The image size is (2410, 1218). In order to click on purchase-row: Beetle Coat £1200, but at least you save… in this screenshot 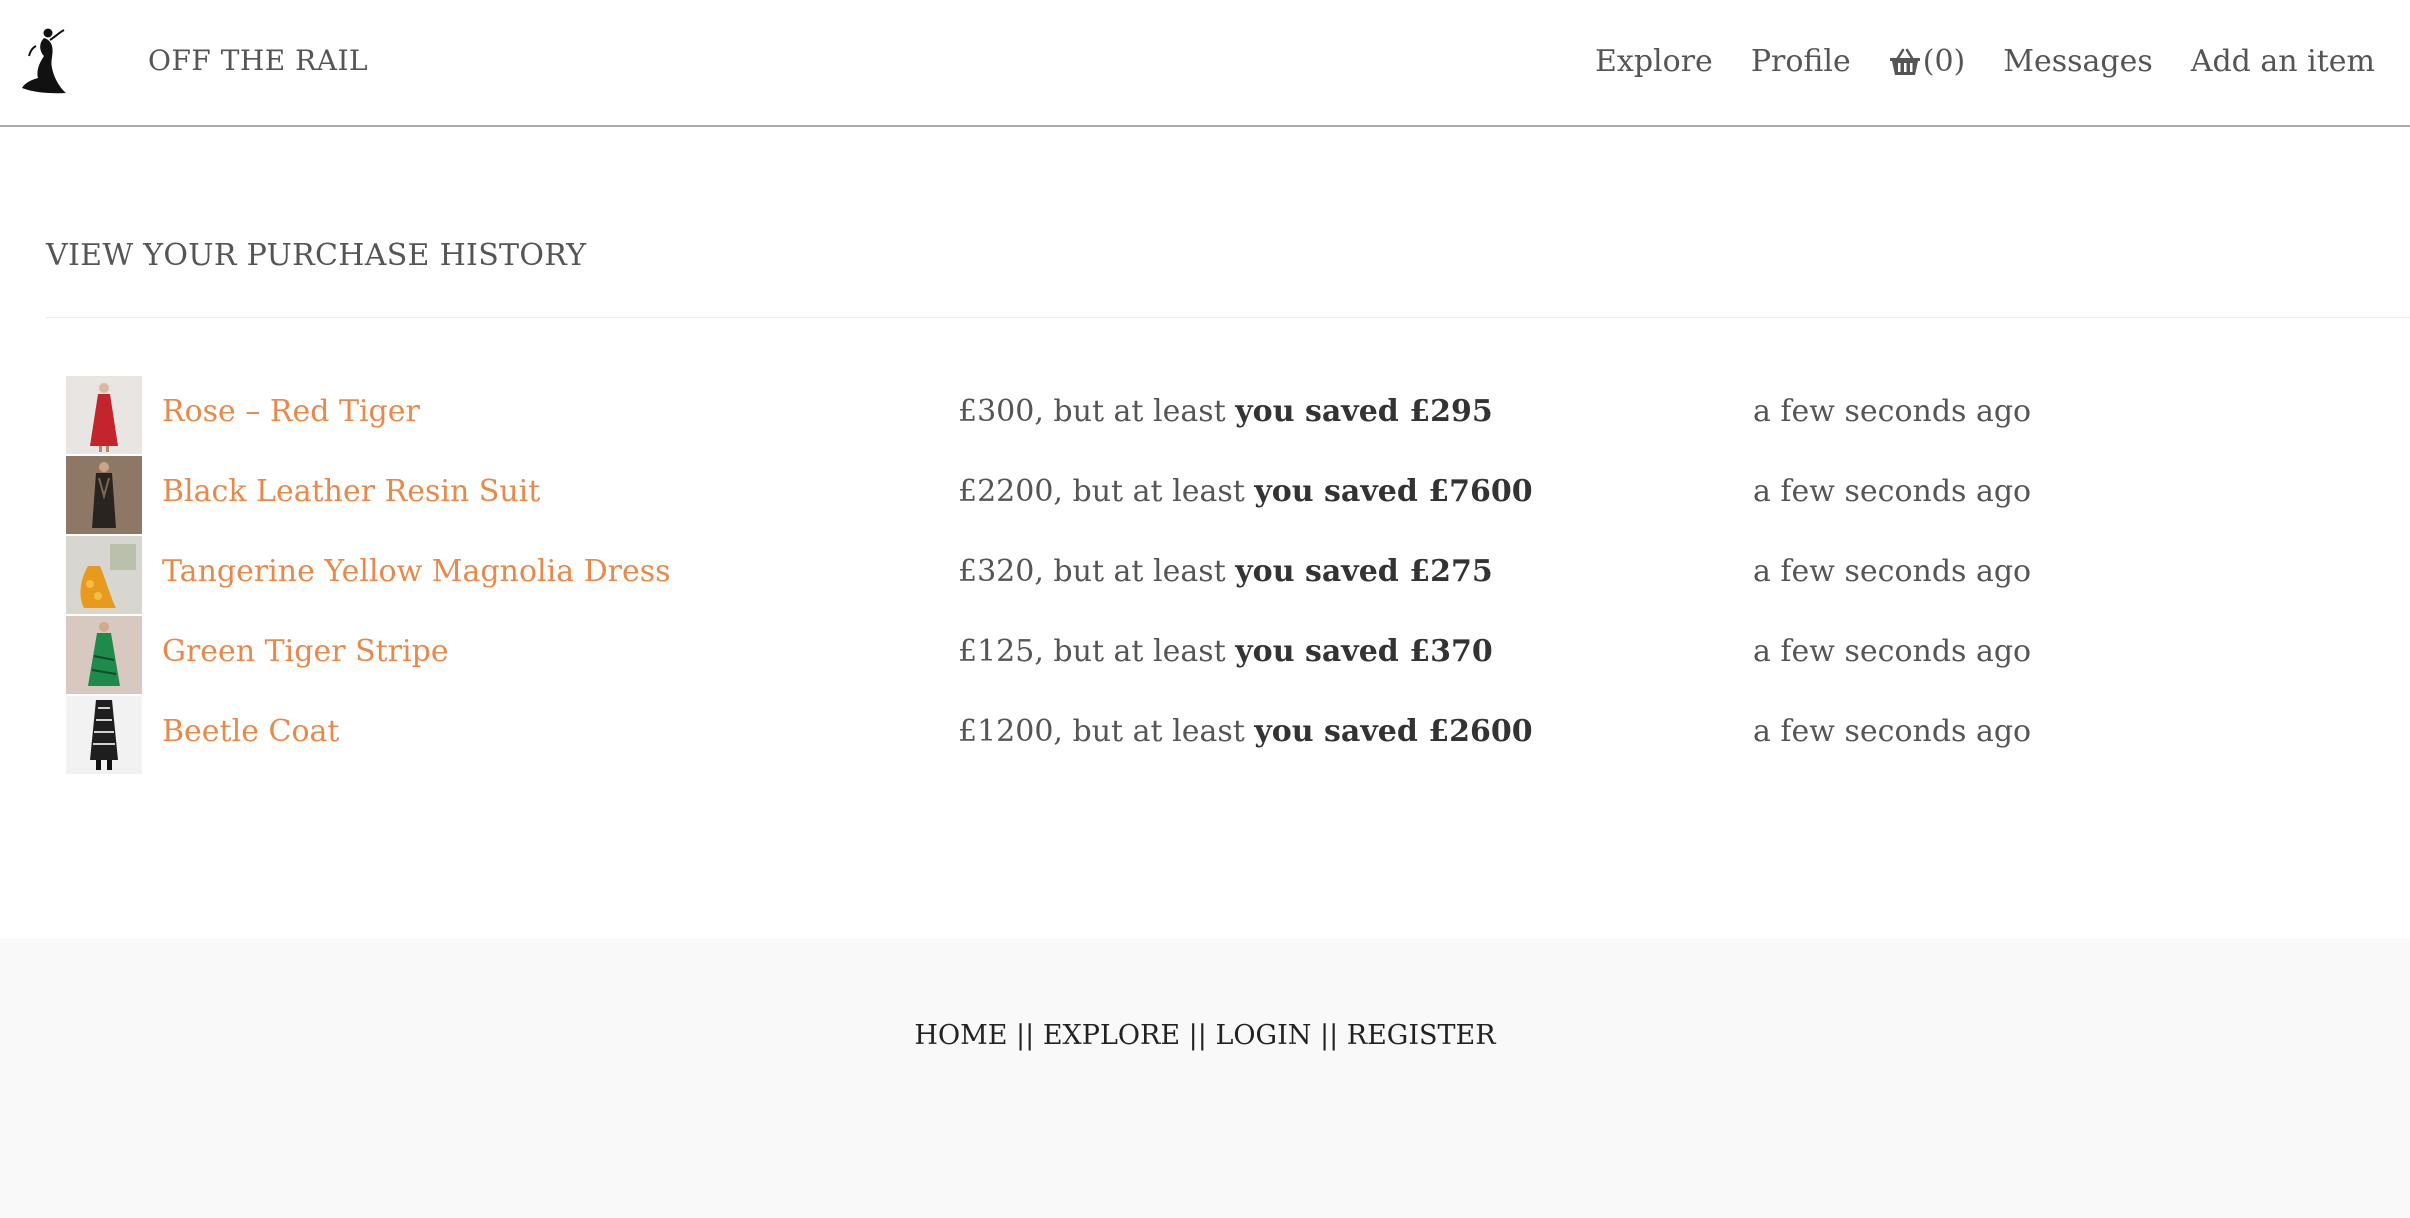, I will do `click(1205, 735)`.